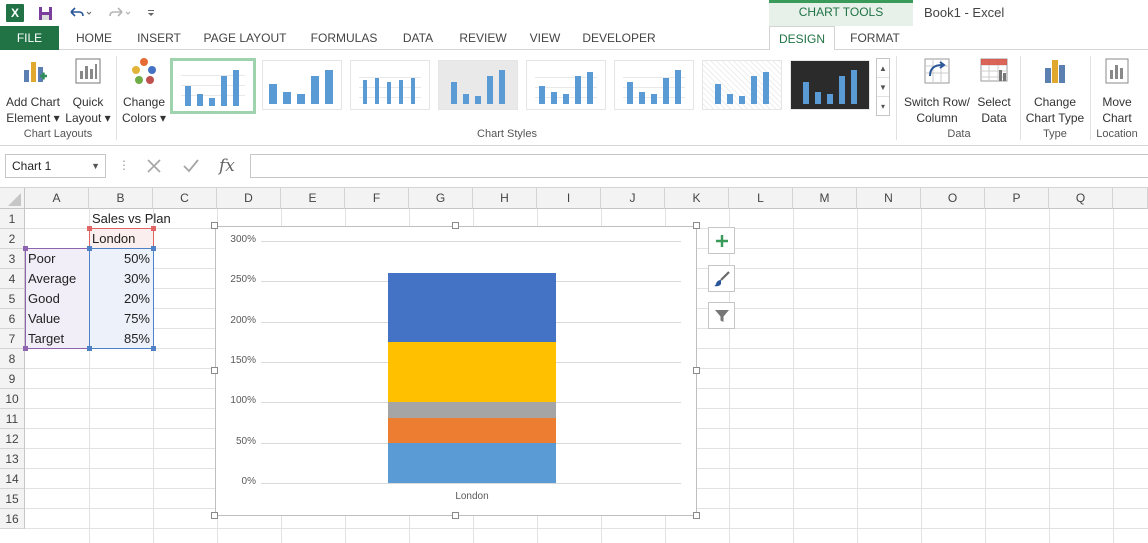 This screenshot has width=1148, height=543. Describe the element at coordinates (569, 198) in the screenshot. I see `column-header-i: I` at that location.